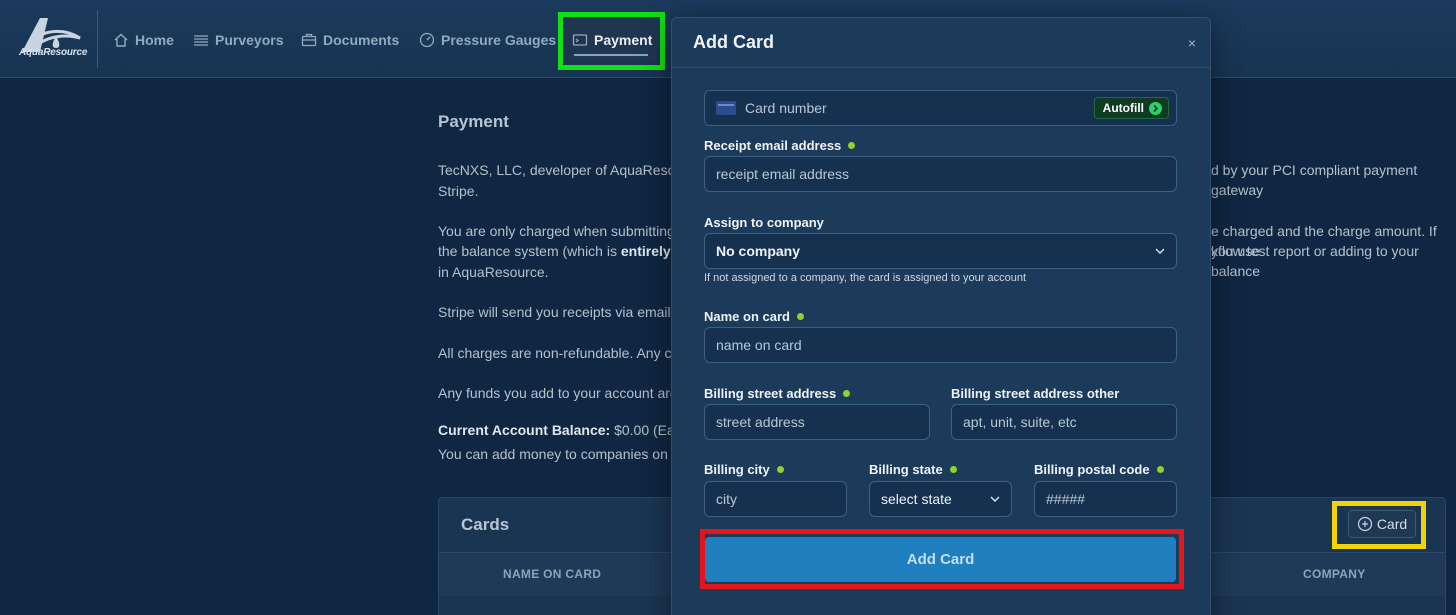 The width and height of the screenshot is (1456, 615). What do you see at coordinates (1105, 499) in the screenshot?
I see `postal-code-input: #####` at bounding box center [1105, 499].